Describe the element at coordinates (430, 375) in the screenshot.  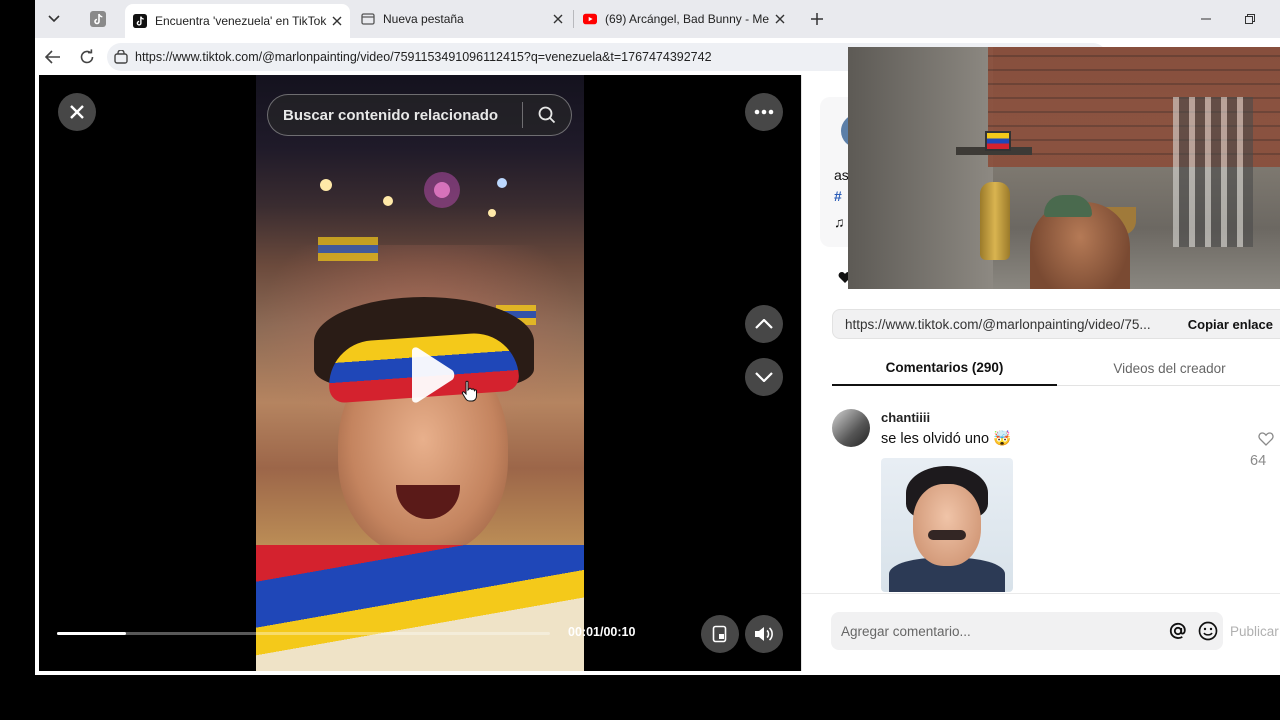
I see `play-icon` at that location.